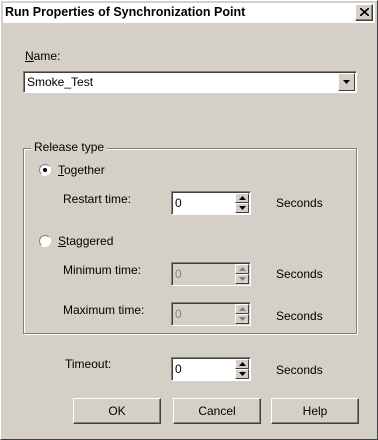 The height and width of the screenshot is (440, 378). I want to click on restart-time-down-button, so click(242, 208).